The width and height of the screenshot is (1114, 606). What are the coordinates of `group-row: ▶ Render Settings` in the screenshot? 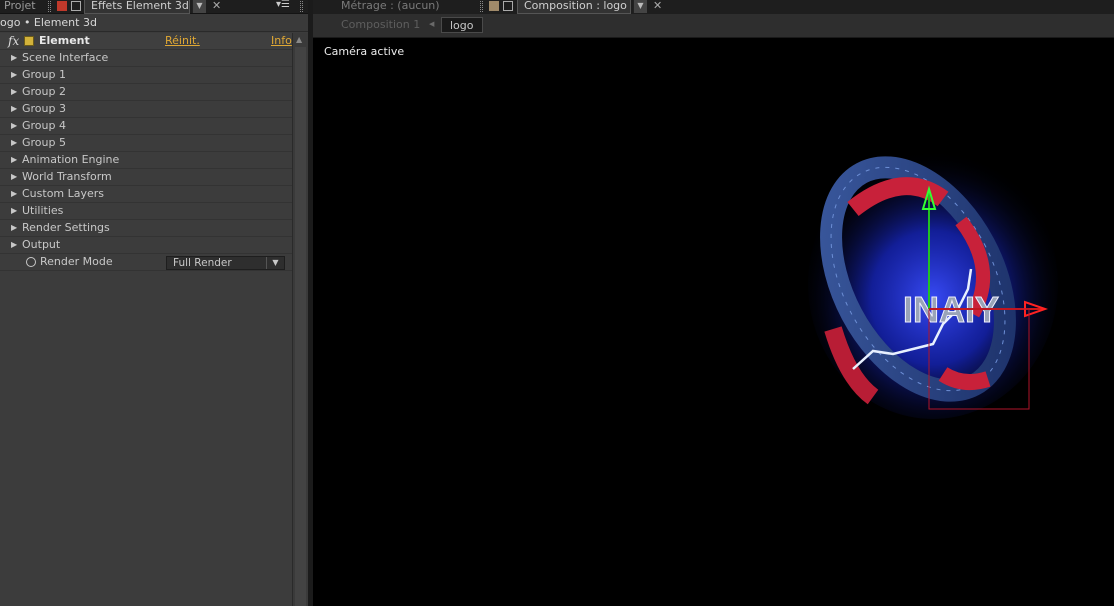 It's located at (146, 228).